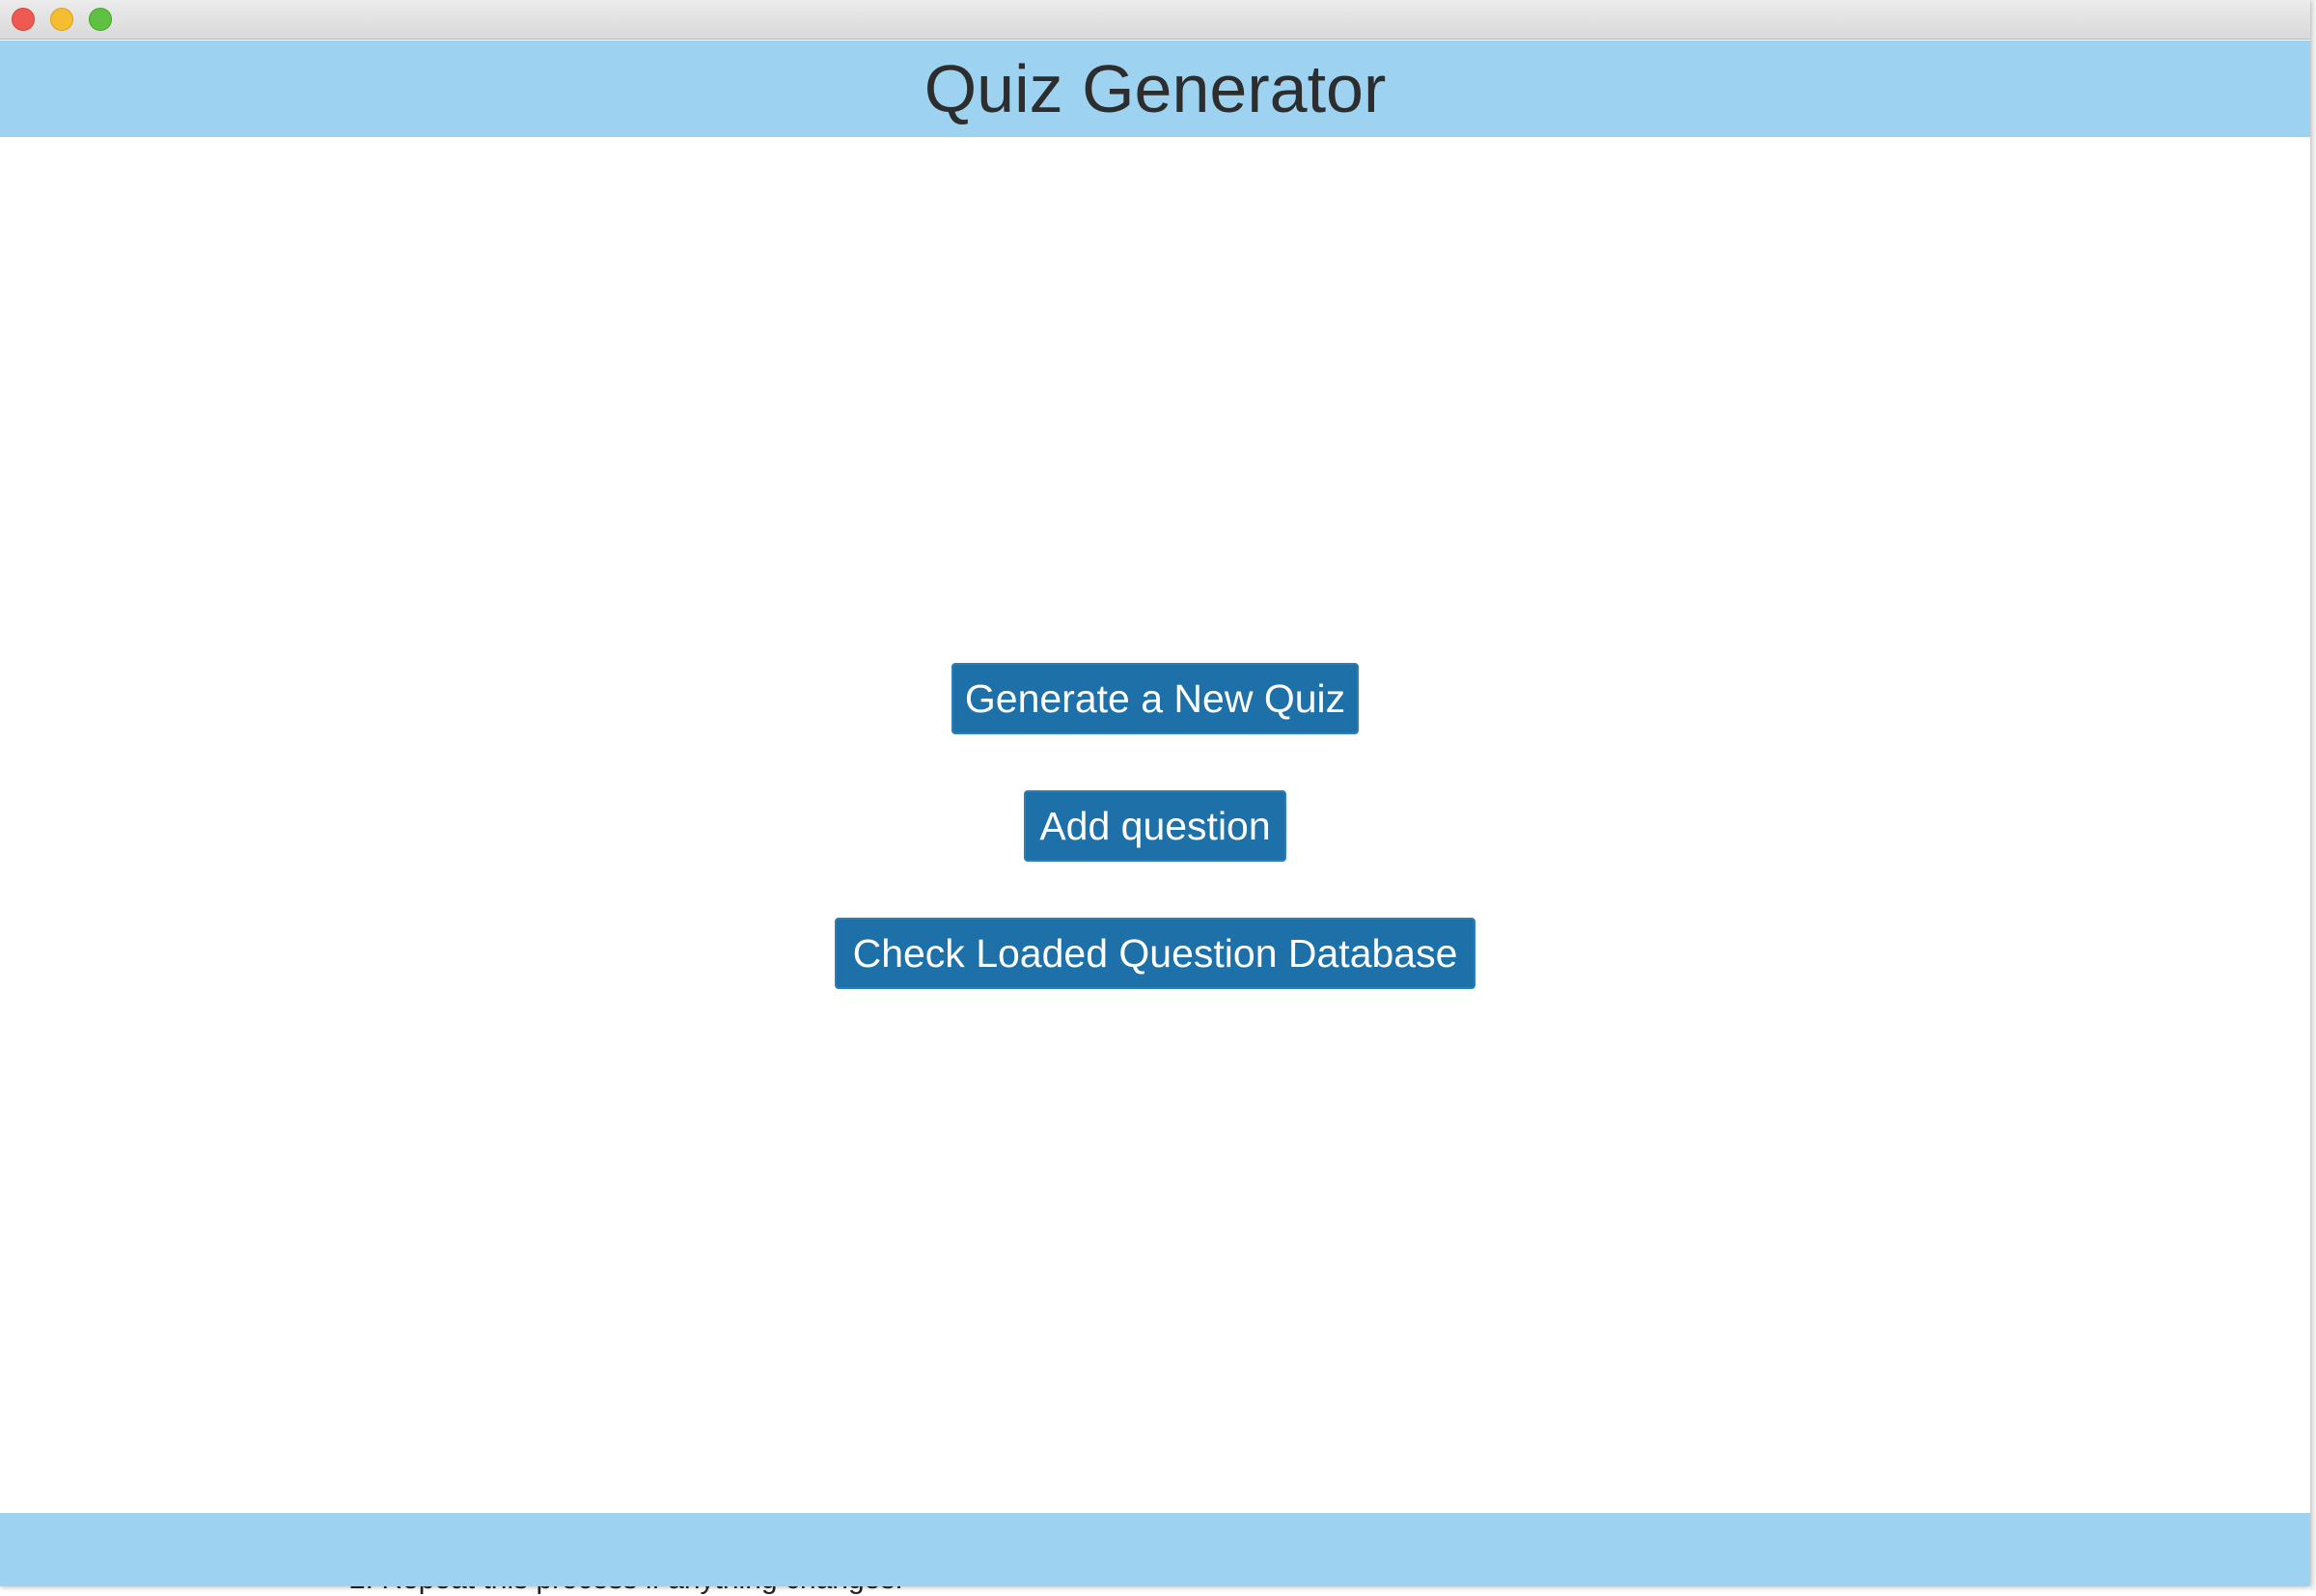 This screenshot has width=2316, height=1596. What do you see at coordinates (100, 20) in the screenshot?
I see `maximize-window-icon` at bounding box center [100, 20].